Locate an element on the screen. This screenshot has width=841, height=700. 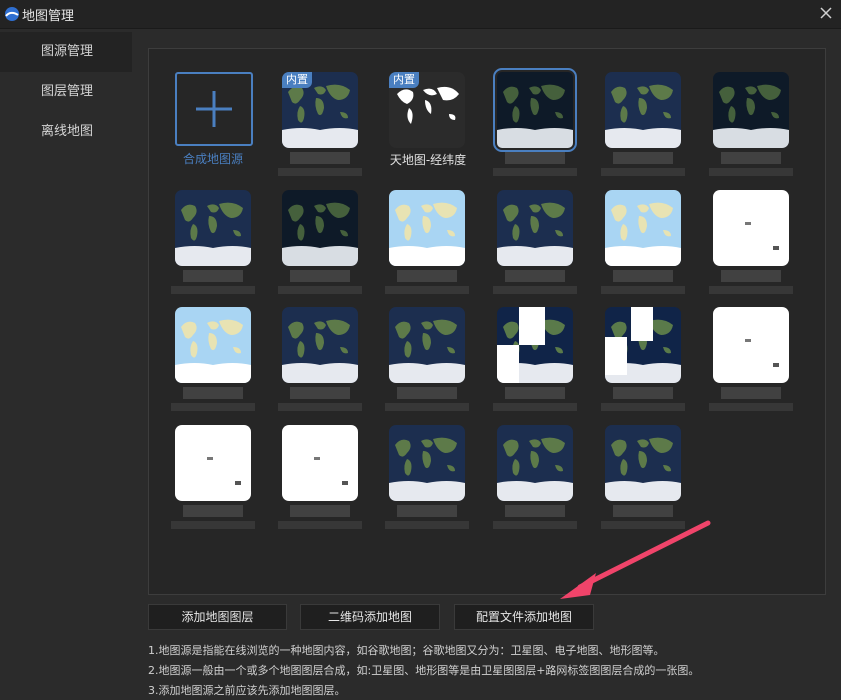
sidebar-item-label: 图源管理 is located at coordinates (67, 51).